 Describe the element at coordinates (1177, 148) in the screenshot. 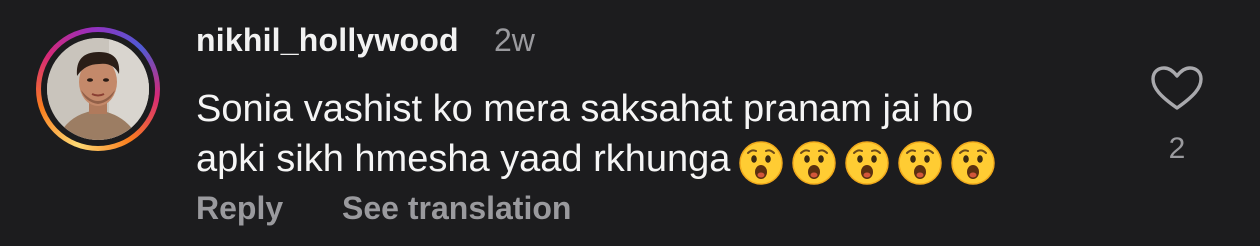

I see `like-count: 2` at that location.